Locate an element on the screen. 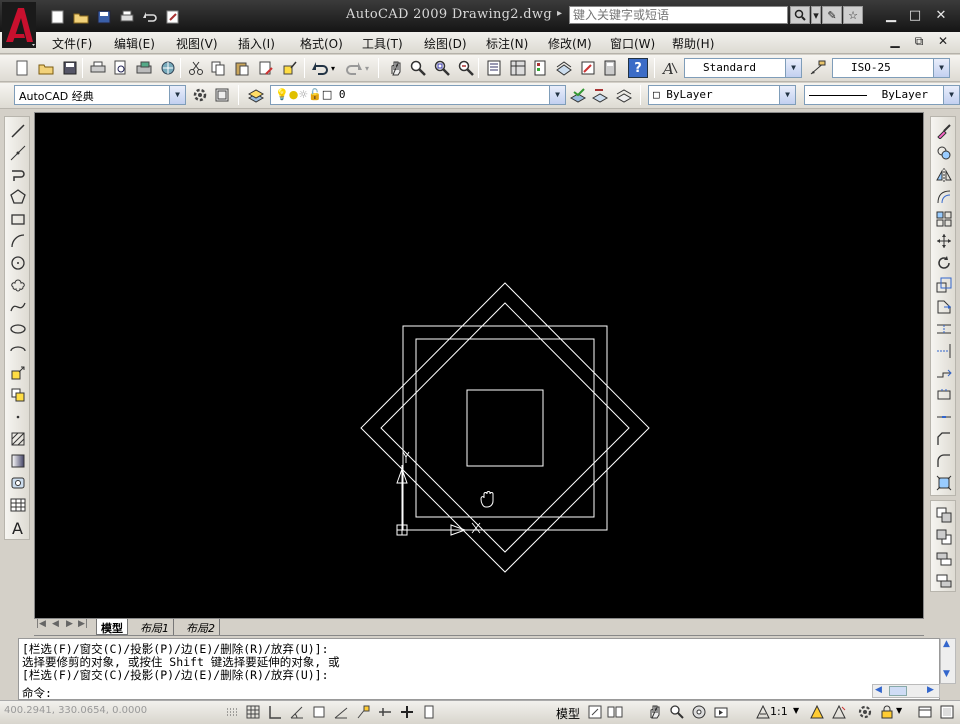 The image size is (960, 724). quick-properties-icon is located at coordinates (429, 712).